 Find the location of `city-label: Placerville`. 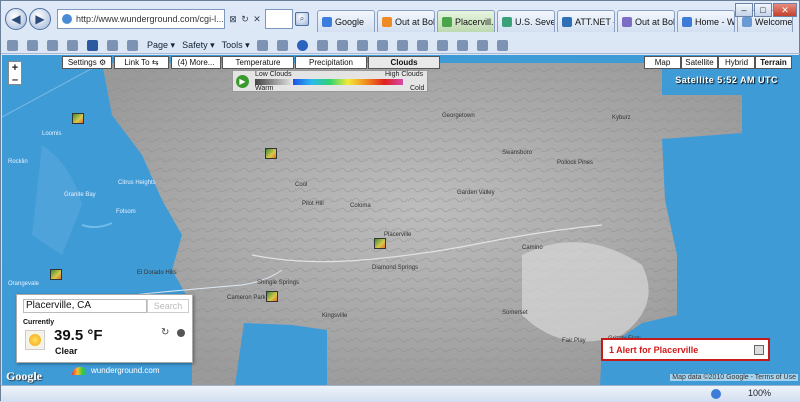

city-label: Placerville is located at coordinates (398, 235).